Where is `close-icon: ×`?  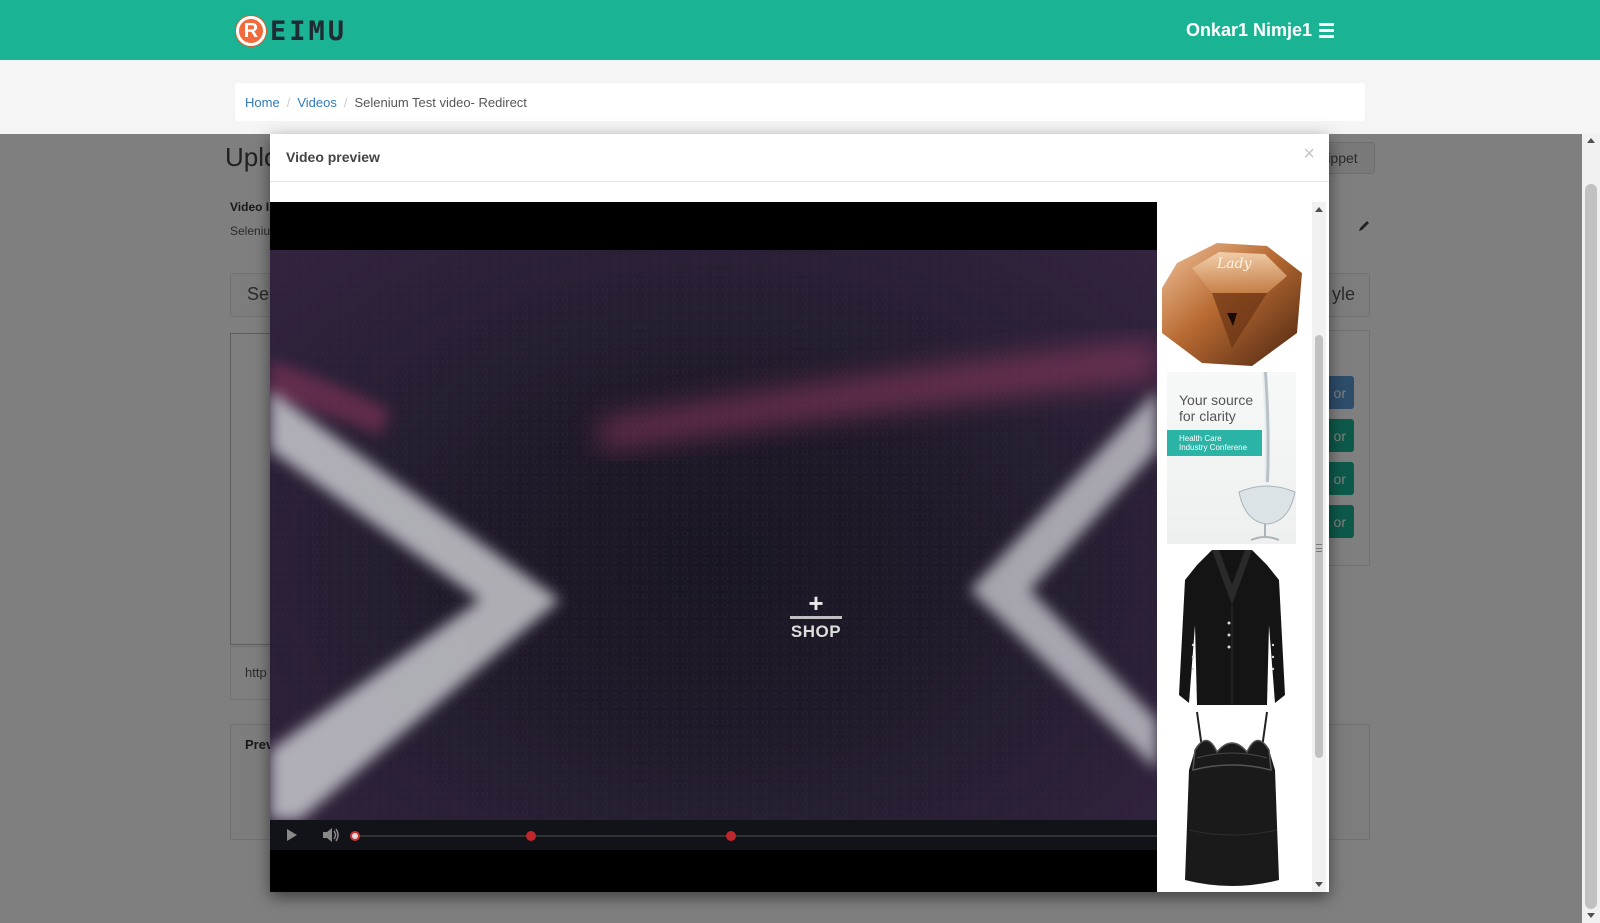
close-icon: × is located at coordinates (1309, 154).